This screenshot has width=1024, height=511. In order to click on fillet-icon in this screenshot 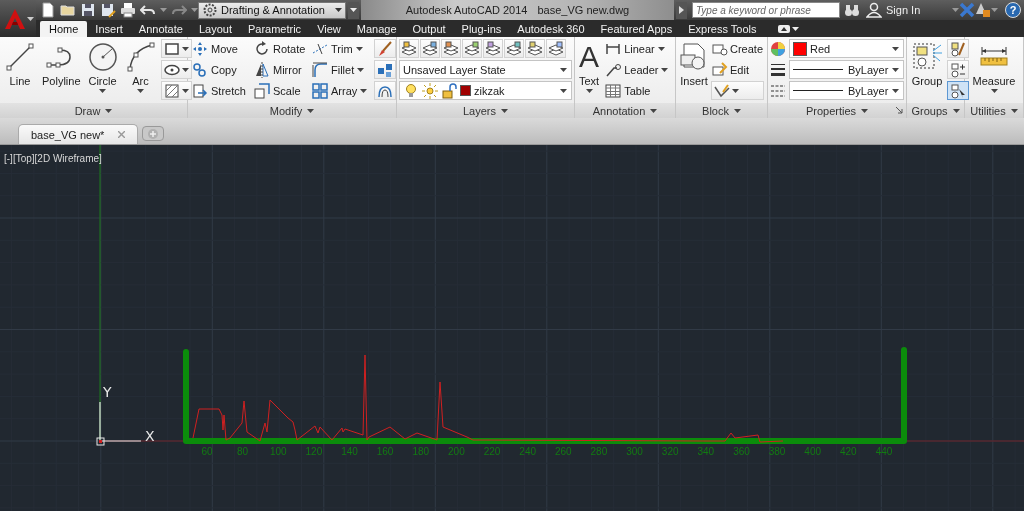, I will do `click(320, 69)`.